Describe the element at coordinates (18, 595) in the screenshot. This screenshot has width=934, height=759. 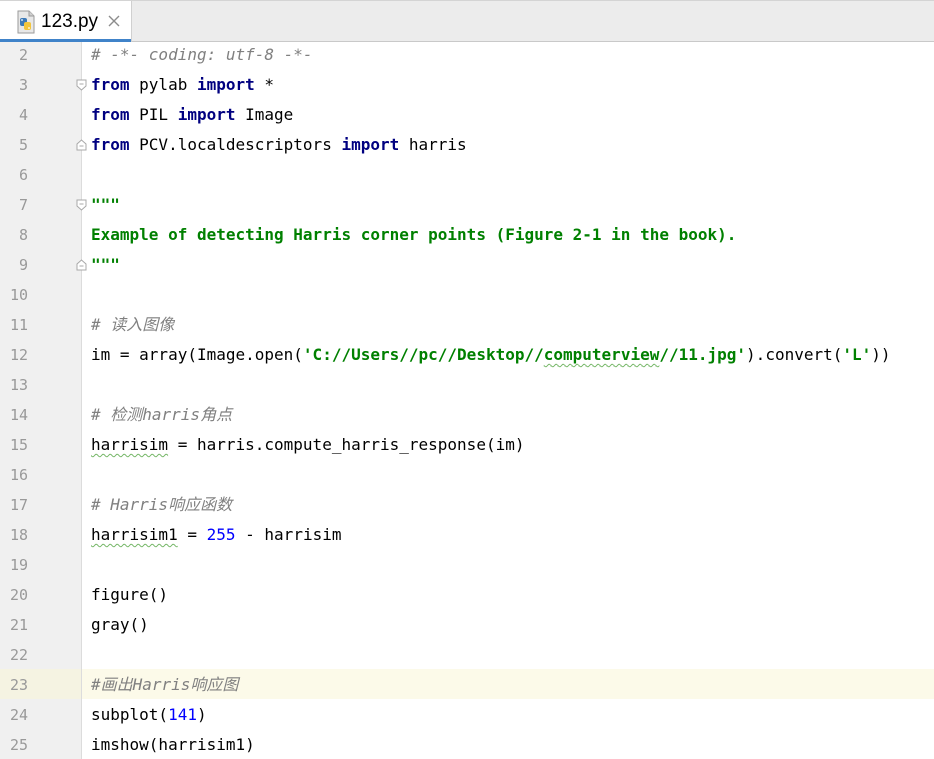
I see `line-number: 20` at that location.